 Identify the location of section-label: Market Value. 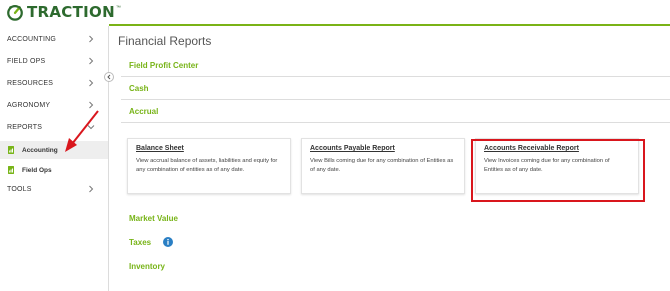
(153, 218).